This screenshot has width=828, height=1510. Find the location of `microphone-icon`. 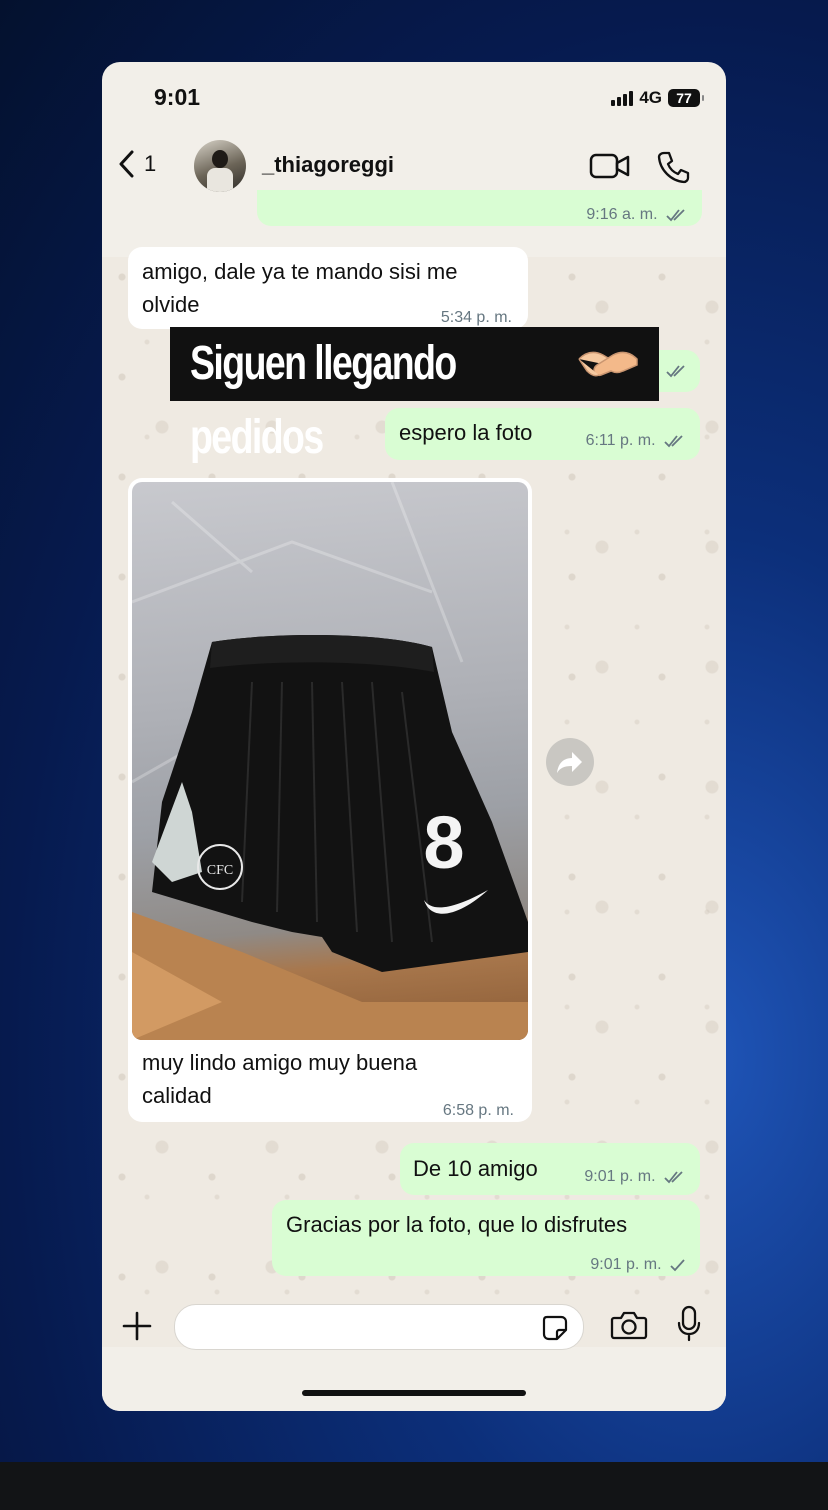

microphone-icon is located at coordinates (689, 1324).